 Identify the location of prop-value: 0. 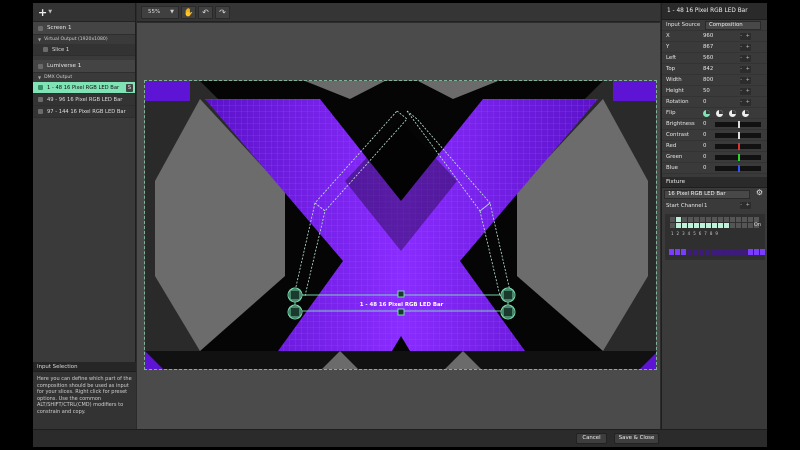
(735, 102).